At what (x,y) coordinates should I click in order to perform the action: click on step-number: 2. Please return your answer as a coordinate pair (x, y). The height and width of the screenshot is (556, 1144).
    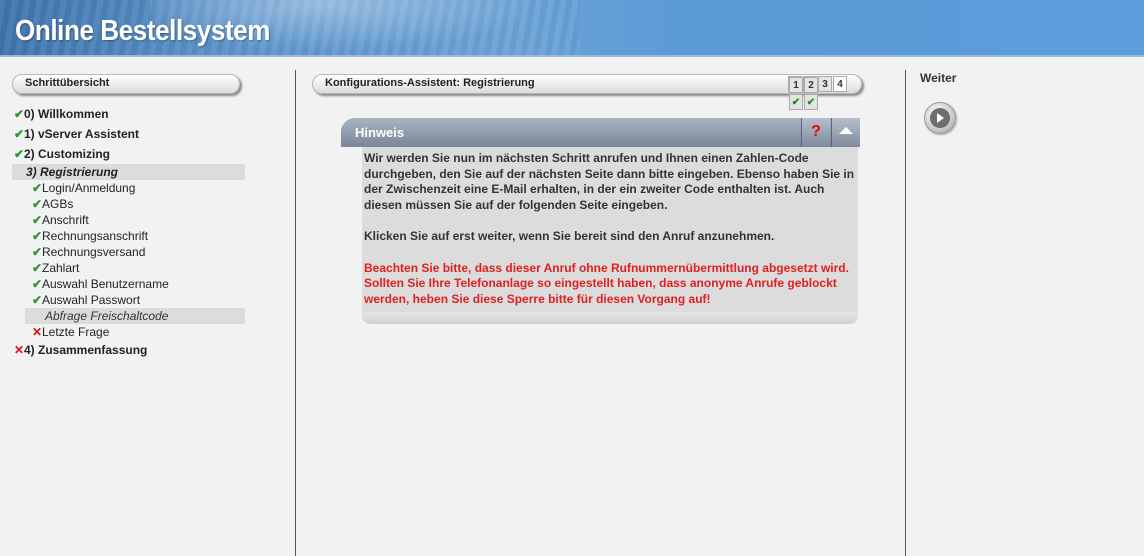
    Looking at the image, I should click on (811, 85).